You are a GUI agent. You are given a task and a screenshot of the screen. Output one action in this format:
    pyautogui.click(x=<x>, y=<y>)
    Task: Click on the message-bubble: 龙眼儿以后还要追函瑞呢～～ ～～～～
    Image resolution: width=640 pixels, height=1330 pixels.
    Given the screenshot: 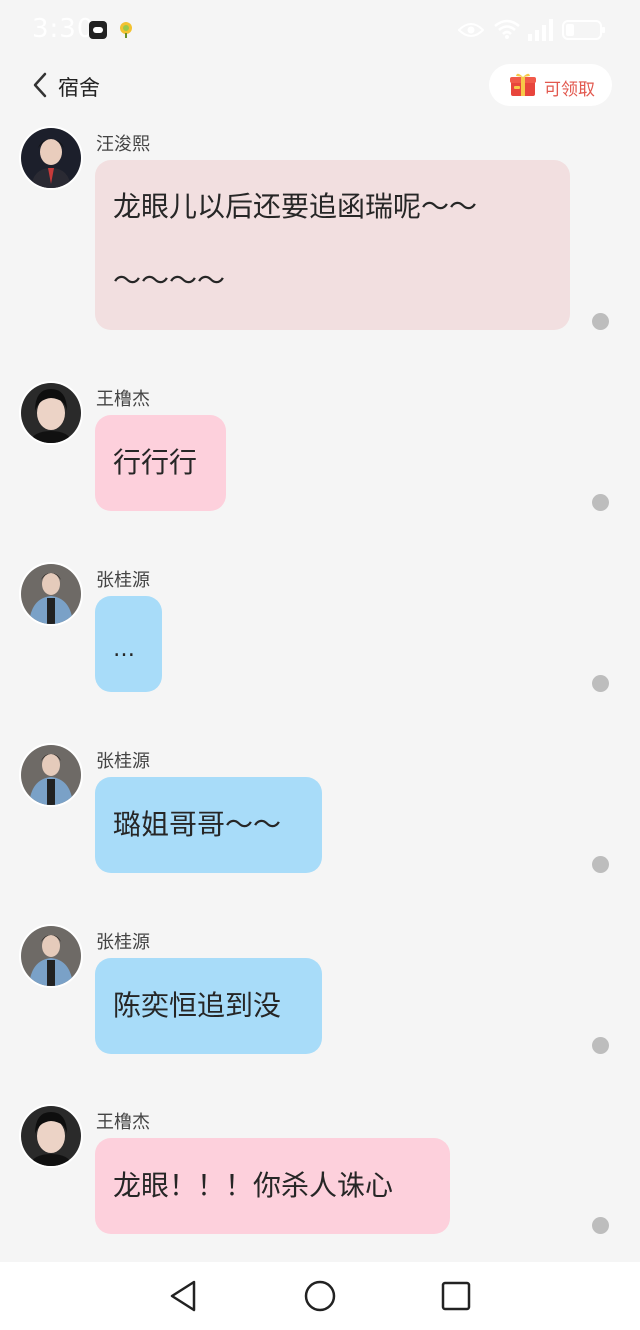 What is the action you would take?
    pyautogui.click(x=332, y=245)
    